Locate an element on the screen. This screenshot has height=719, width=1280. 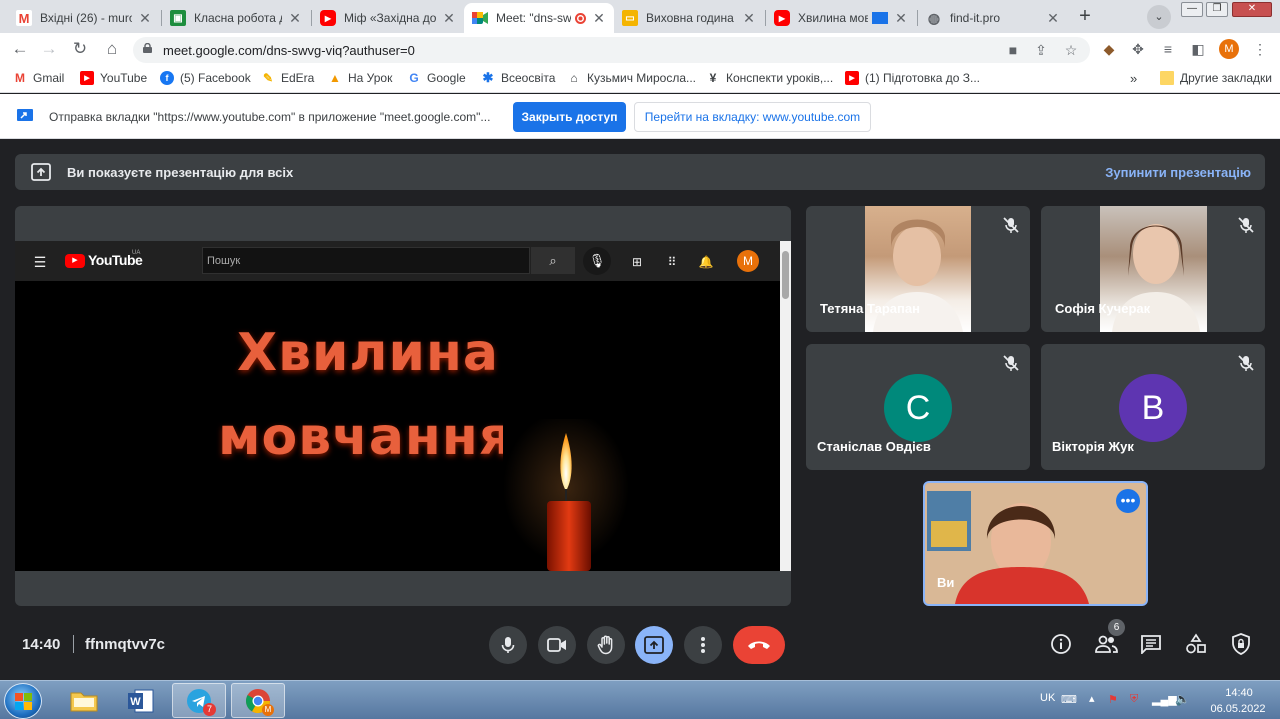
chat-button is located at coordinates (1151, 644).